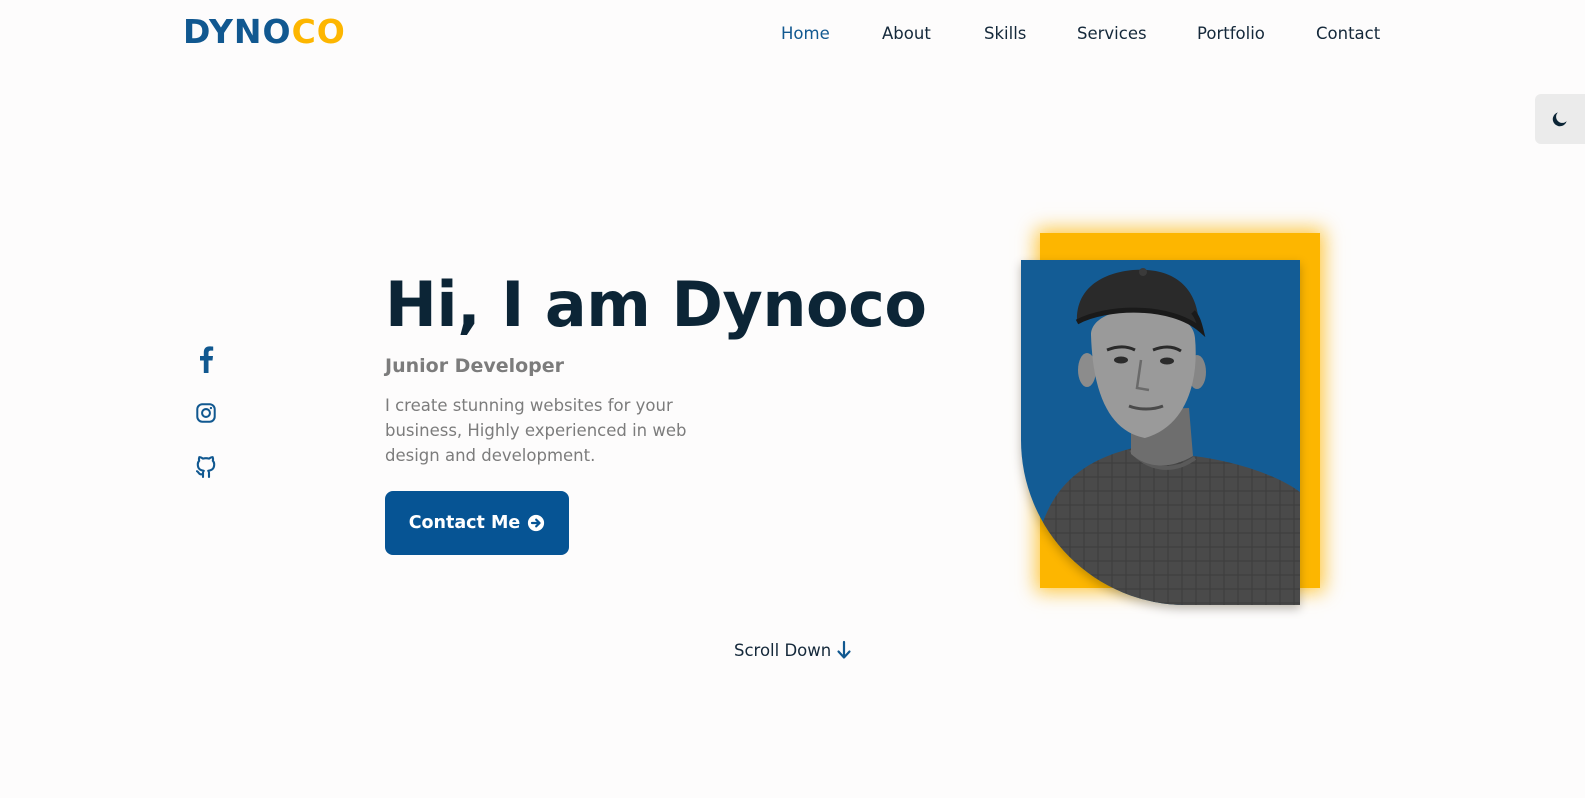 The width and height of the screenshot is (1585, 798). What do you see at coordinates (475, 366) in the screenshot?
I see `hero-subtitle: Junior Developer` at bounding box center [475, 366].